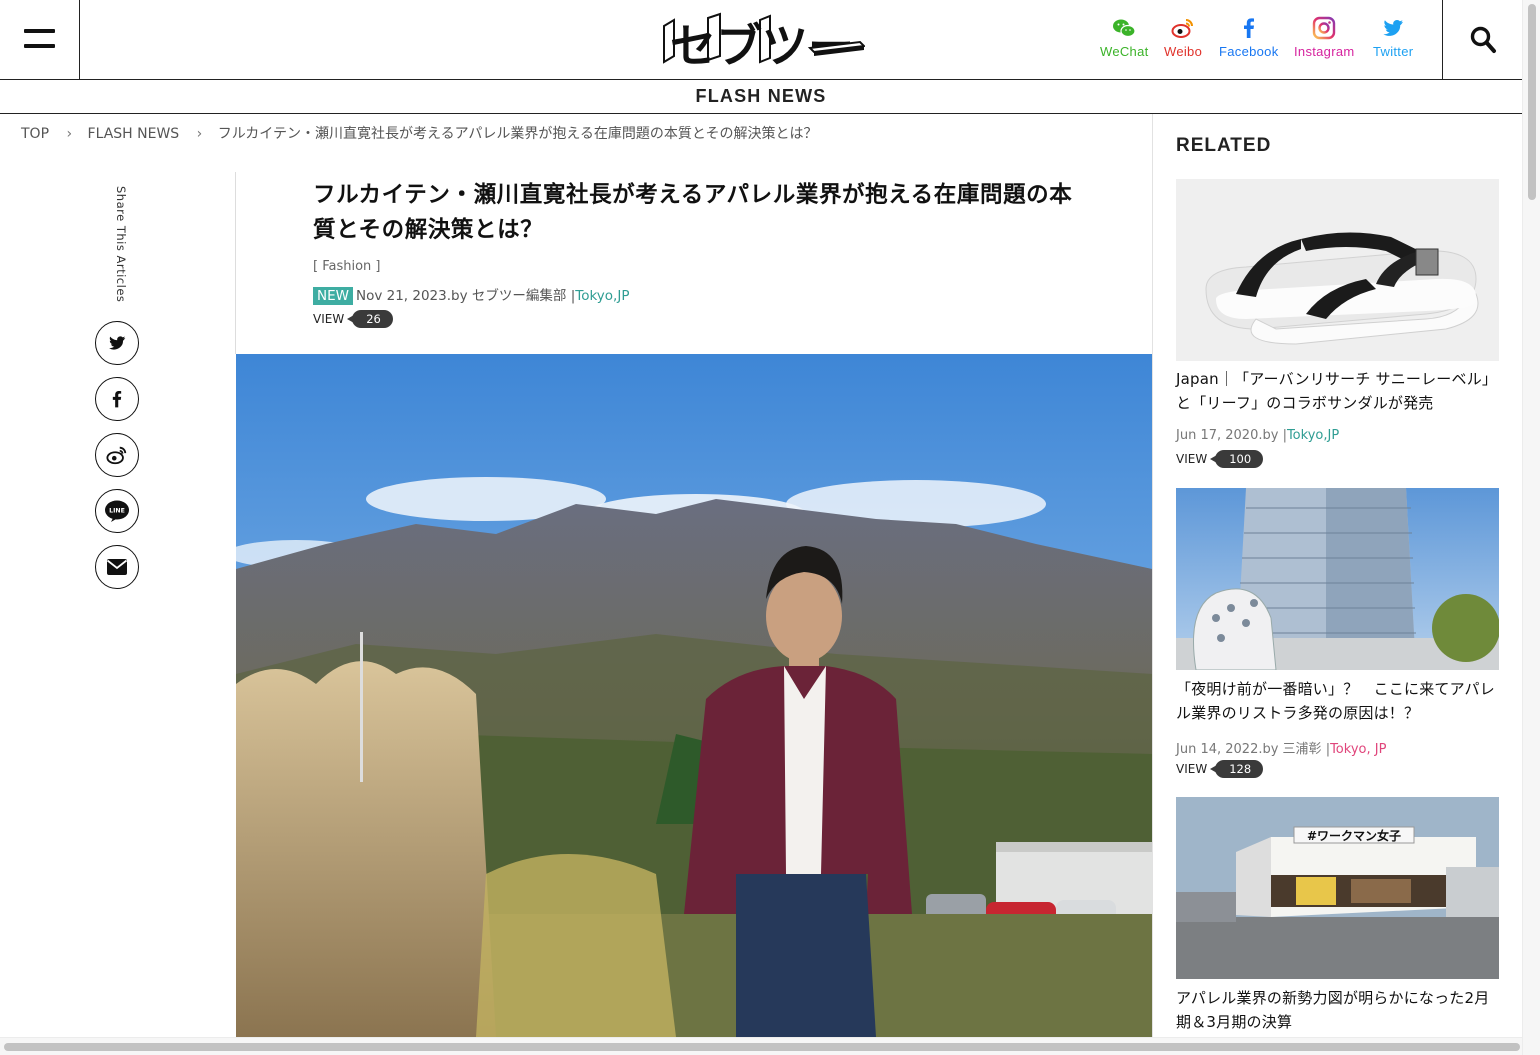 The width and height of the screenshot is (1540, 1055). Describe the element at coordinates (1249, 51) in the screenshot. I see `facebook-label: Facebook` at that location.